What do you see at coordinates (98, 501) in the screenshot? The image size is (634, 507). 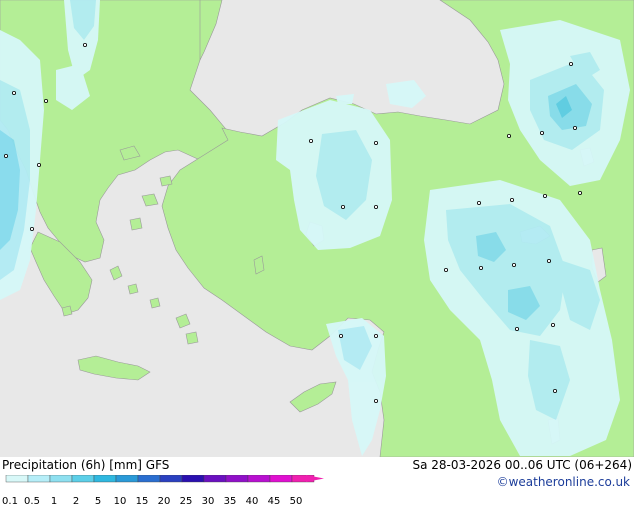 I see `color-scale-label: 5` at bounding box center [98, 501].